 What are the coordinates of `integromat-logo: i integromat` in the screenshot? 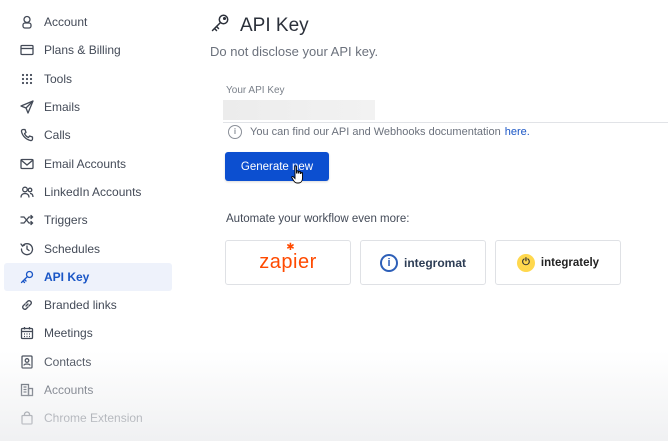 It's located at (422, 262).